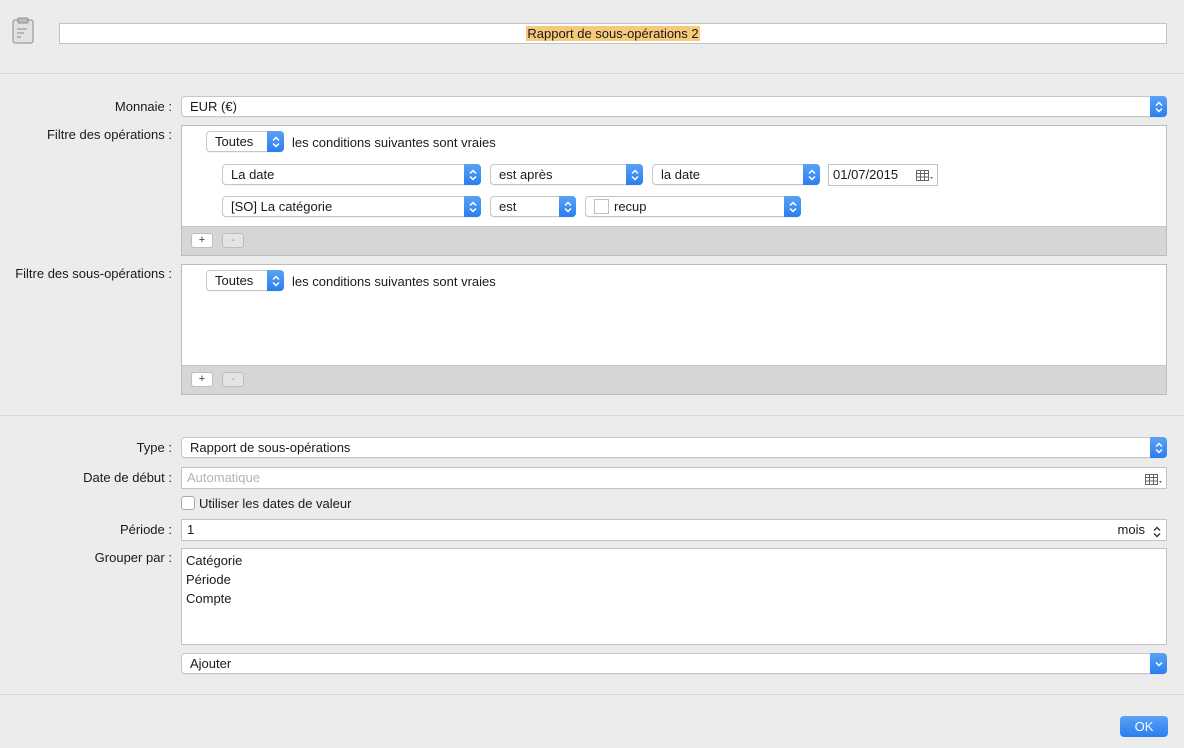  What do you see at coordinates (592, 694) in the screenshot?
I see `footer-separator` at bounding box center [592, 694].